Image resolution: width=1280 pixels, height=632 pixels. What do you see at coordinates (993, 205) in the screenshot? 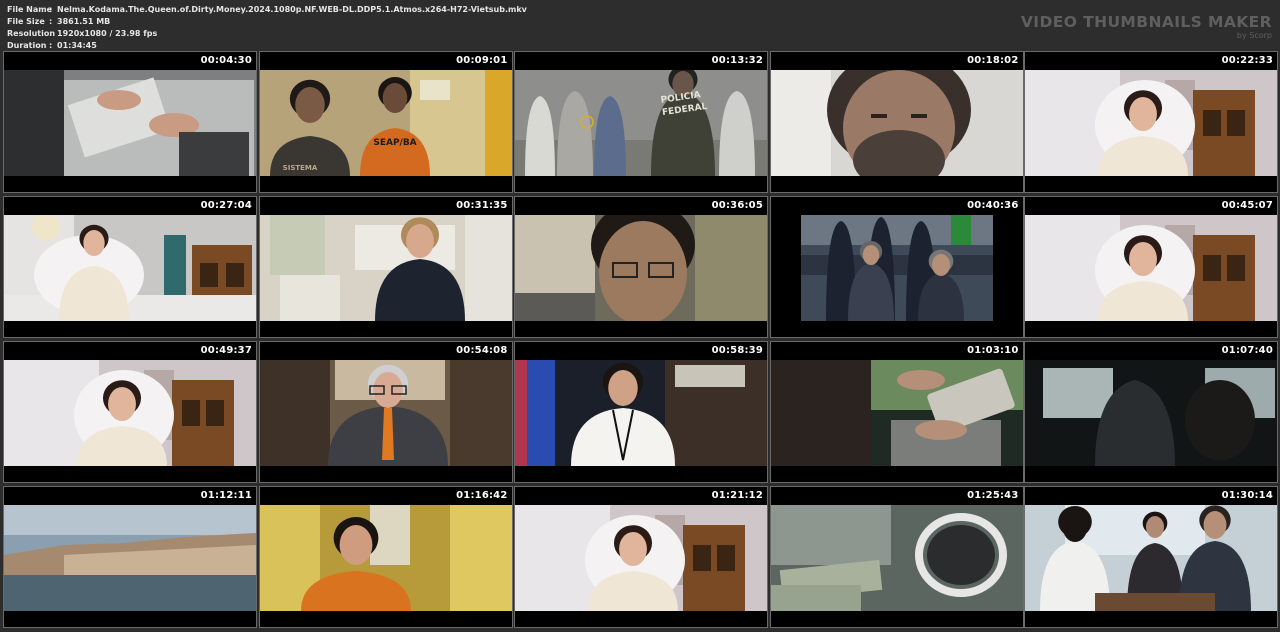
I see `thumbnail-timestamp: 00:40:36` at bounding box center [993, 205].